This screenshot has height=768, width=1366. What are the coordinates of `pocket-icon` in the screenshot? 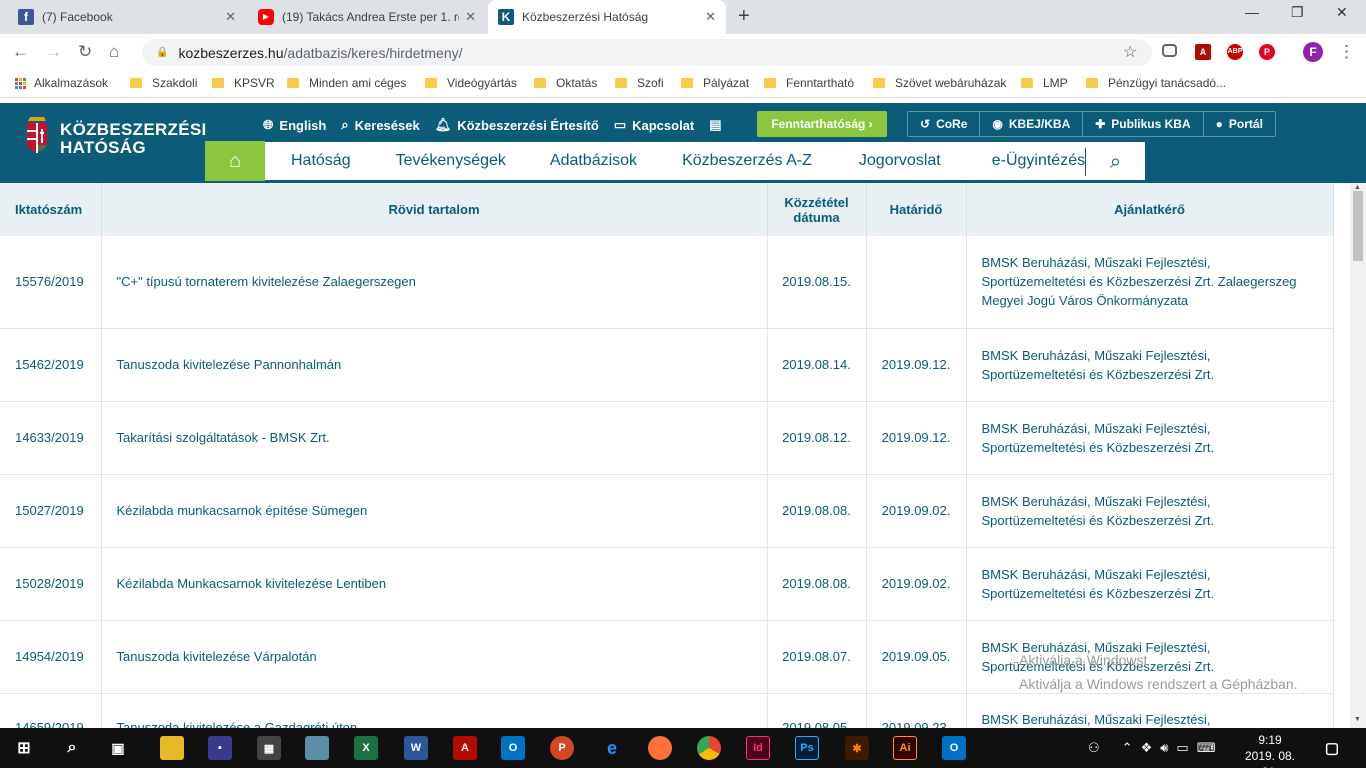 It's located at (1169, 50).